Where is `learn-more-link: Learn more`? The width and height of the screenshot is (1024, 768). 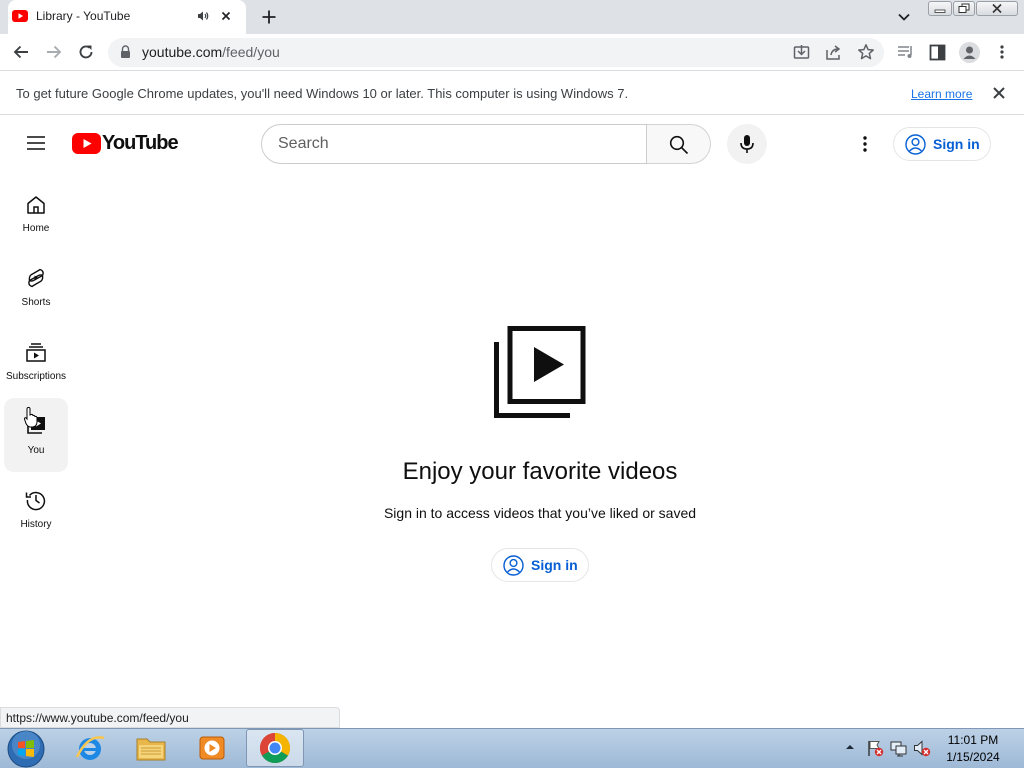 learn-more-link: Learn more is located at coordinates (941, 94).